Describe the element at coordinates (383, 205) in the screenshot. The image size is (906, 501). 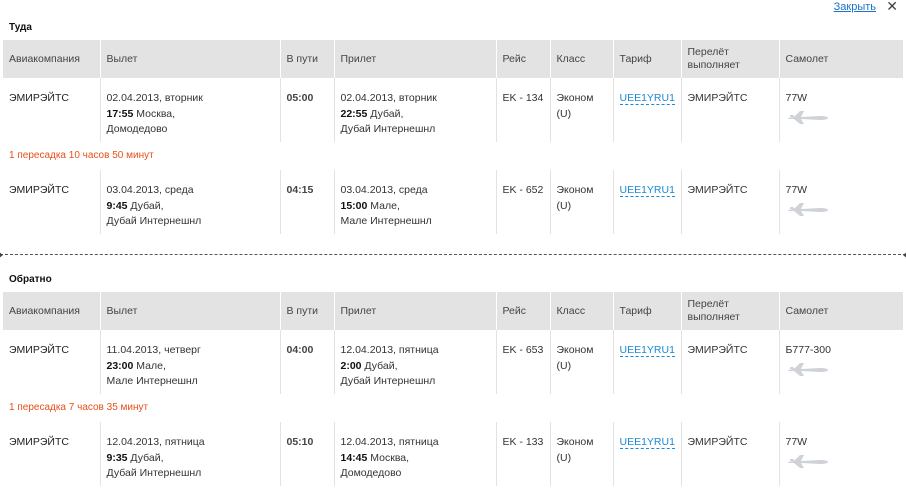
I see `arrival-city: Мале,` at that location.